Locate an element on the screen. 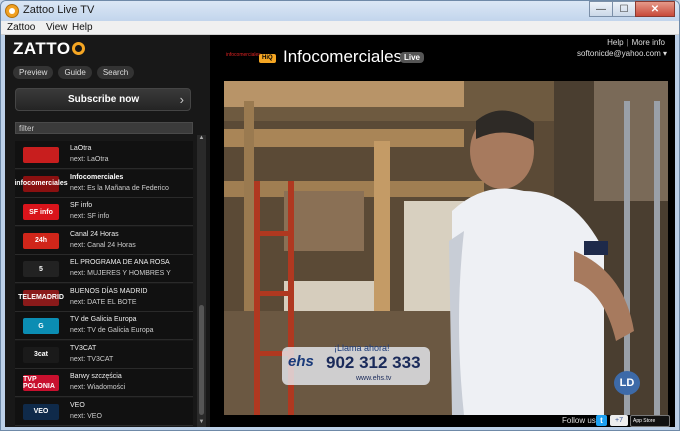 The image size is (680, 431). ad-tagline: ¡Llama ahora! is located at coordinates (362, 348).